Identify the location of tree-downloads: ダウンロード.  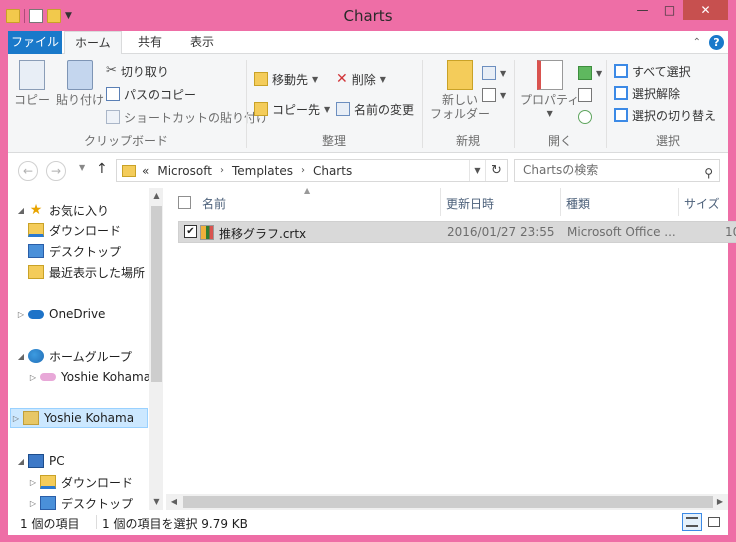
(74, 230).